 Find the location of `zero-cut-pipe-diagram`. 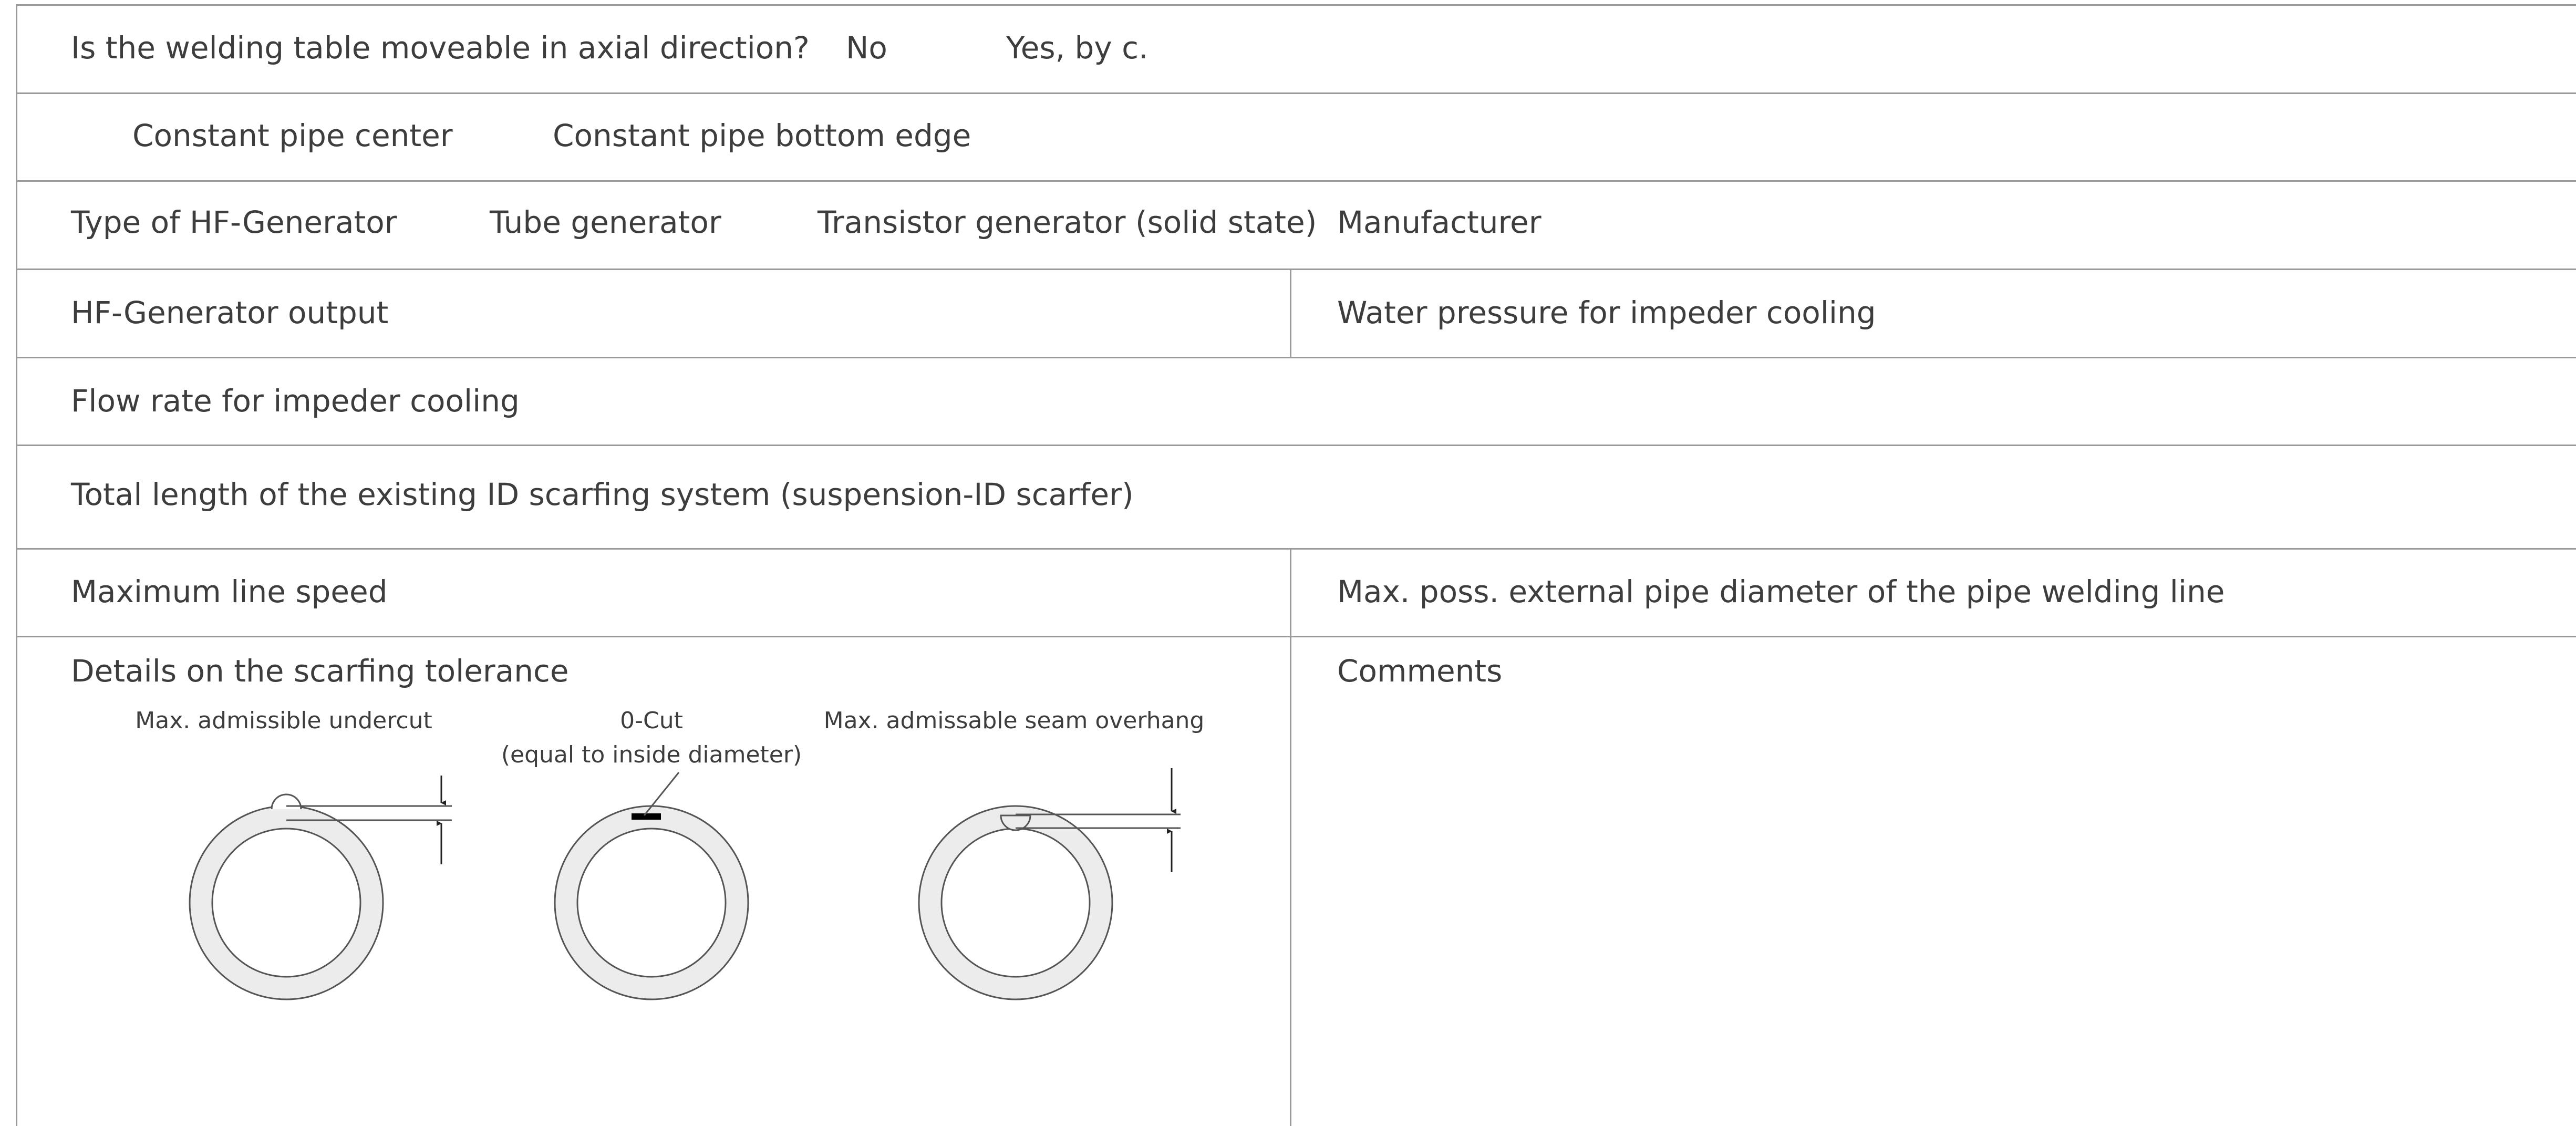

zero-cut-pipe-diagram is located at coordinates (651, 886).